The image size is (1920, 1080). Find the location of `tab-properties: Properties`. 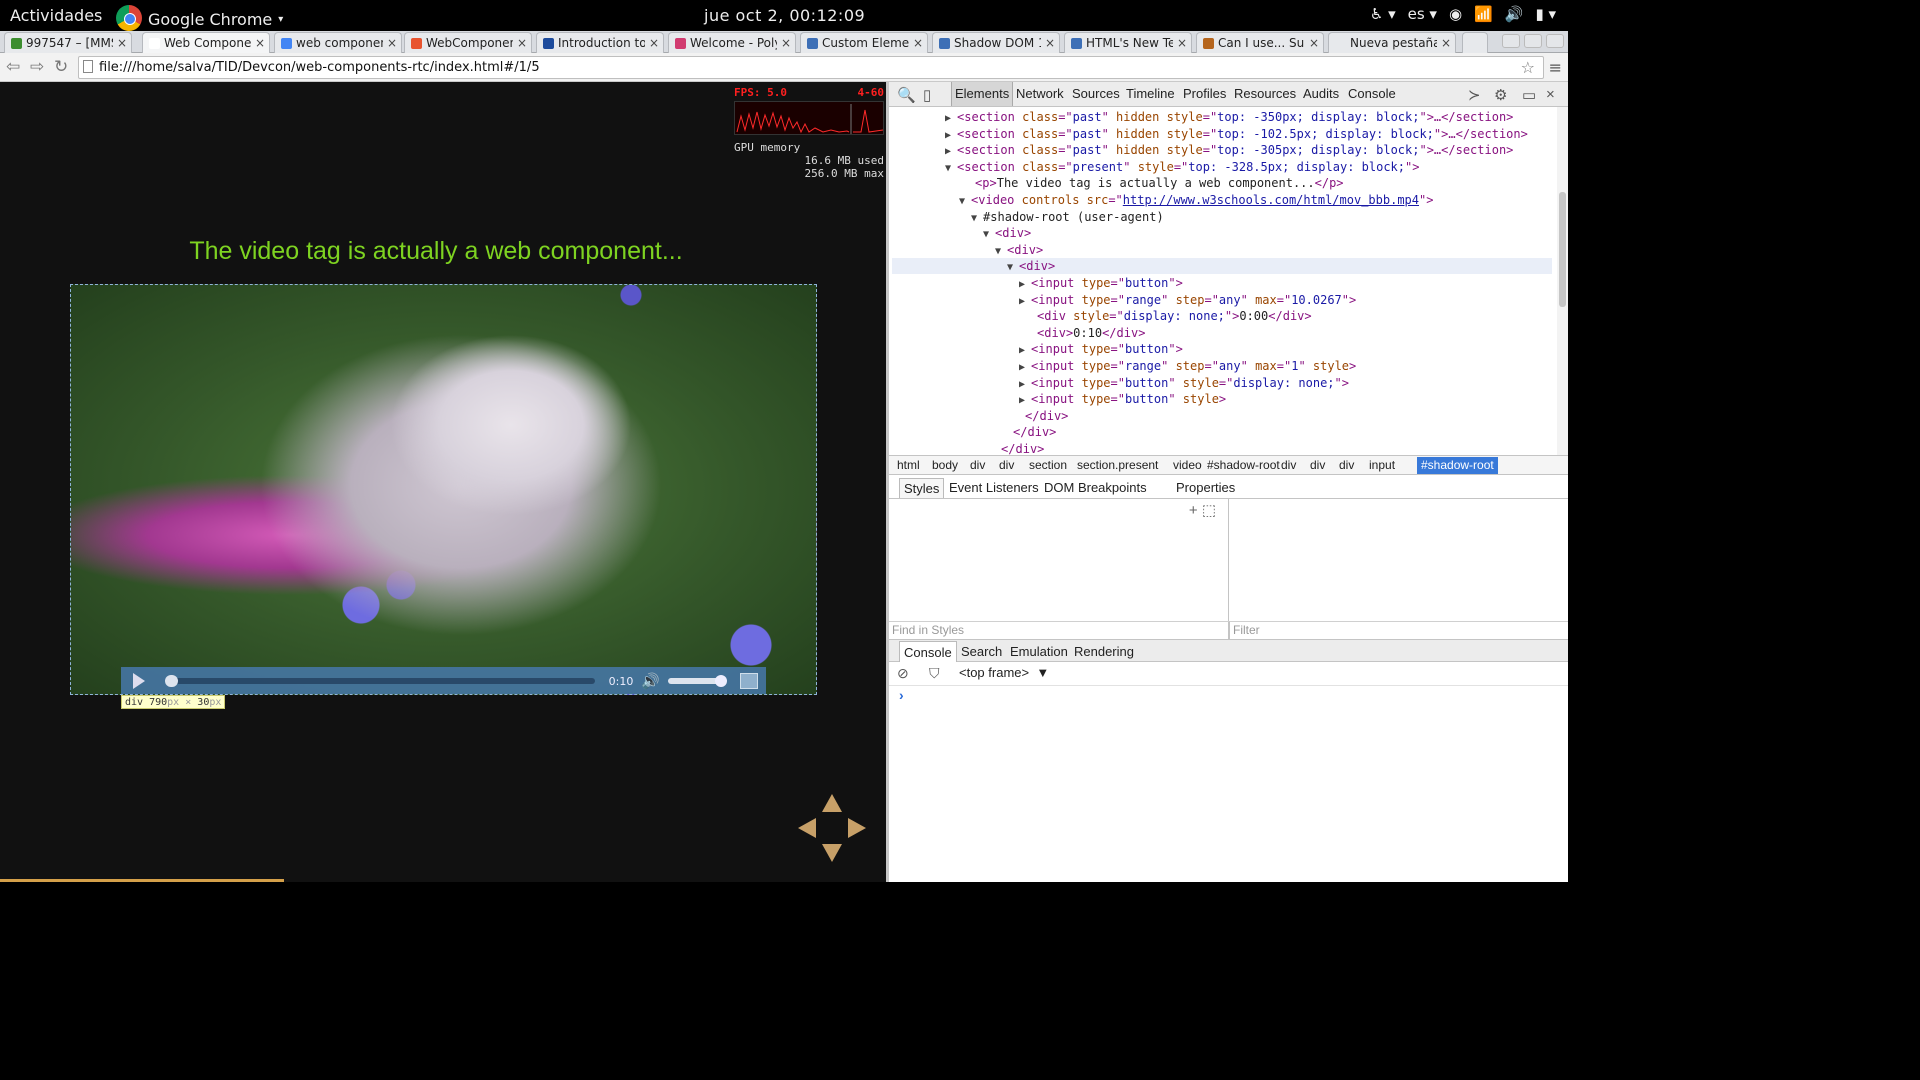

tab-properties: Properties is located at coordinates (1205, 488).